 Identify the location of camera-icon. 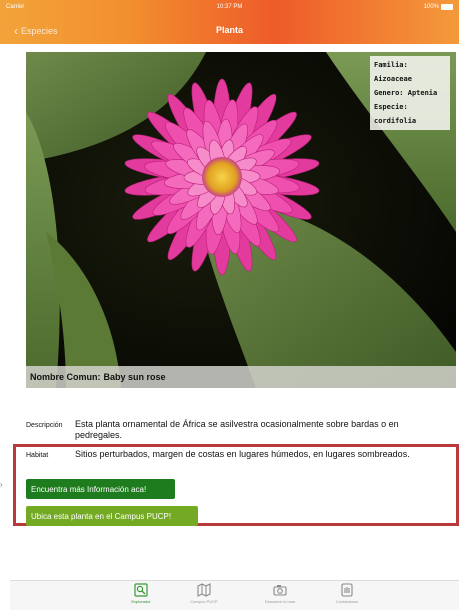
(280, 590).